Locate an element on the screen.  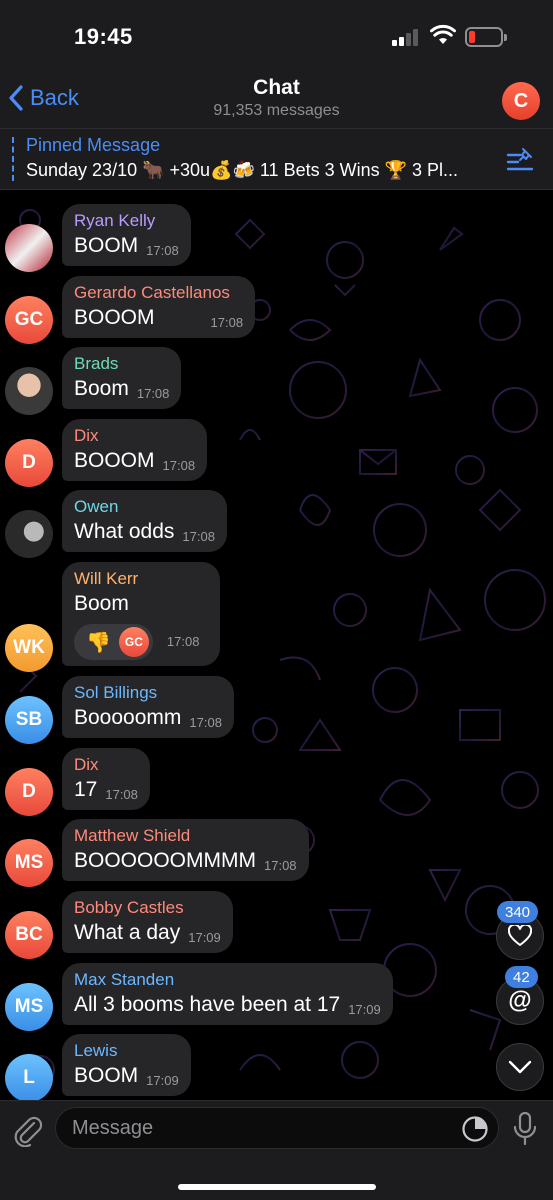
message-bubble: Matthew Shield BOOOOOOMMMM 17:08 is located at coordinates (185, 850).